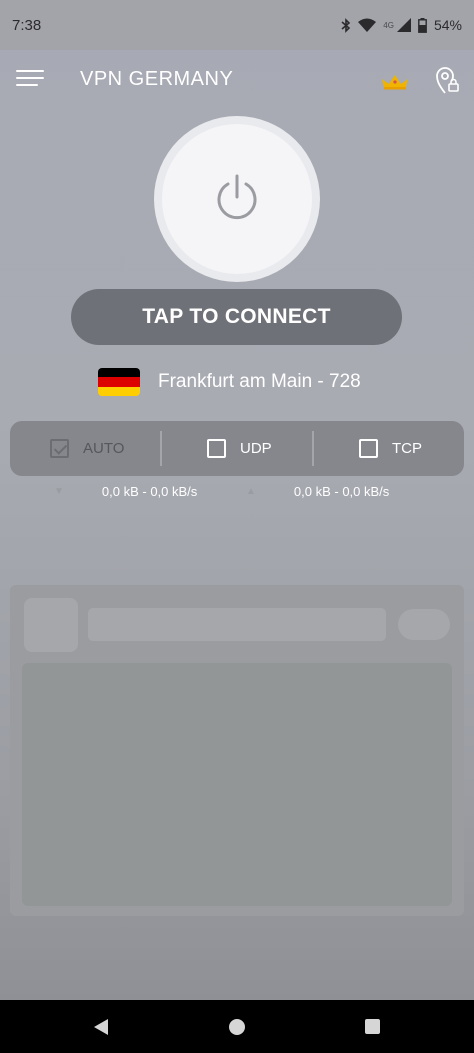 This screenshot has width=474, height=1053. I want to click on network-type: 4G, so click(388, 25).